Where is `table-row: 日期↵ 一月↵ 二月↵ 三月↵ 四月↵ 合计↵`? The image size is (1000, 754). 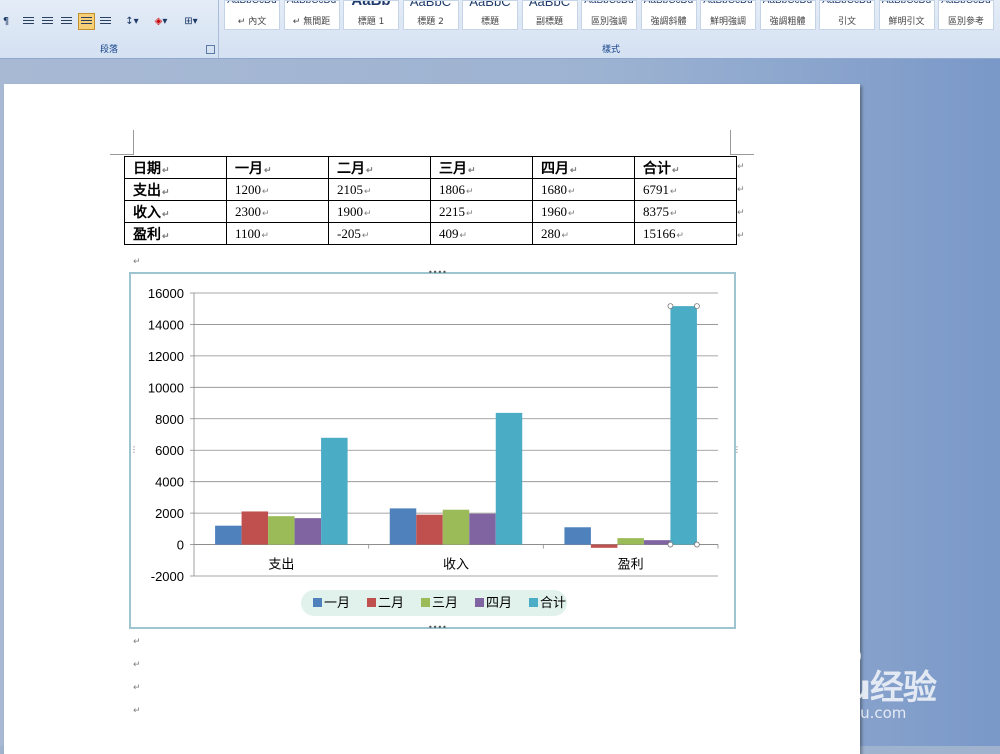
table-row: 日期↵ 一月↵ 二月↵ 三月↵ 四月↵ 合计↵ is located at coordinates (430, 167).